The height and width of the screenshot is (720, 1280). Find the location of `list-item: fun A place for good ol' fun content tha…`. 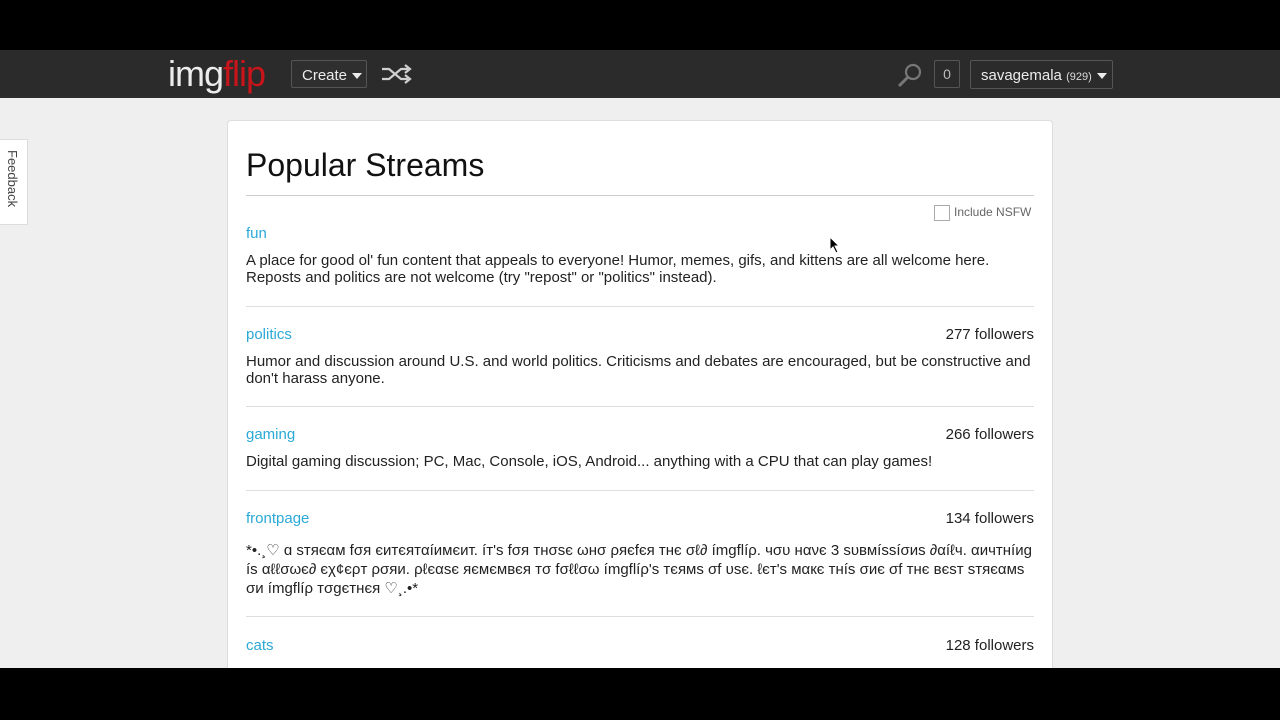

list-item: fun A place for good ol' fun content tha… is located at coordinates (640, 266).